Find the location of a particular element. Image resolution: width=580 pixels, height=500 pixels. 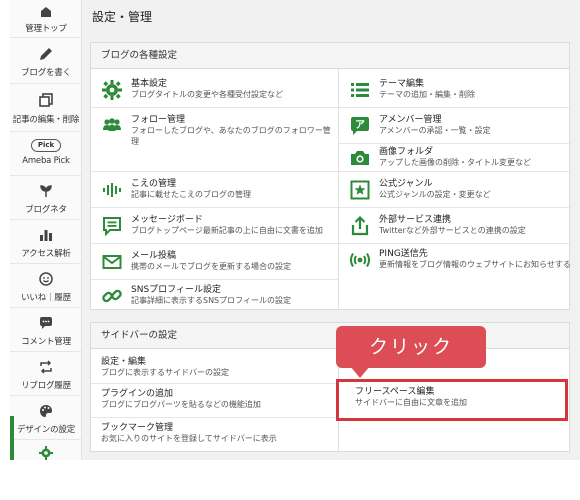

entry-message-board: メッセージボード ブログトップページ最新記事の上に自由に文書を追加 is located at coordinates (214, 226).